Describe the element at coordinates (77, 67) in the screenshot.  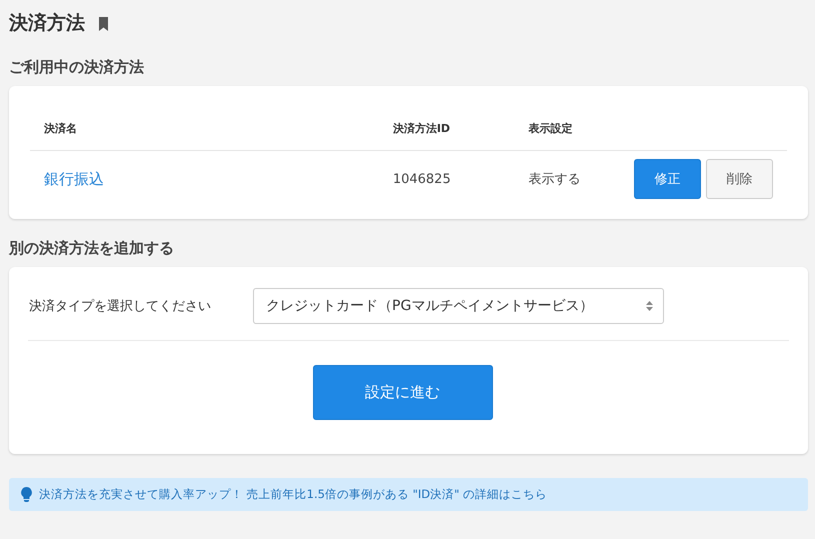
I see `section-heading: ご利用中の決済方法` at that location.